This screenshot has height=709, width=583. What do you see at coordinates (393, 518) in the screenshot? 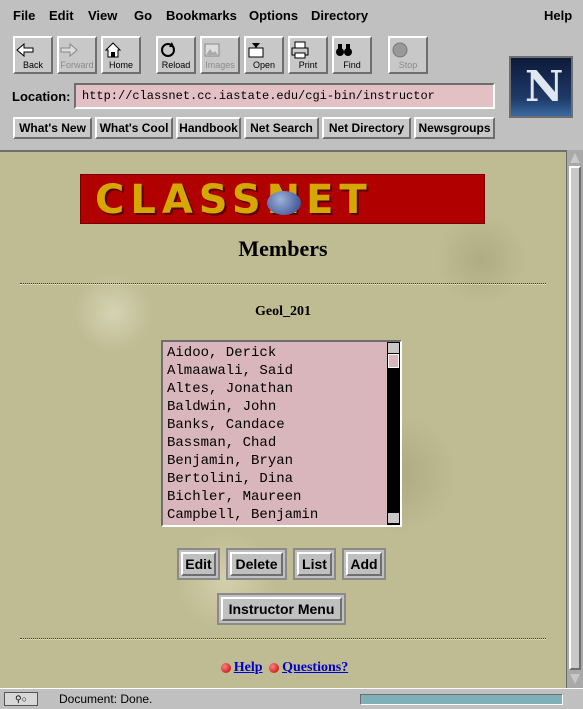
I see `scroll-down-icon` at bounding box center [393, 518].